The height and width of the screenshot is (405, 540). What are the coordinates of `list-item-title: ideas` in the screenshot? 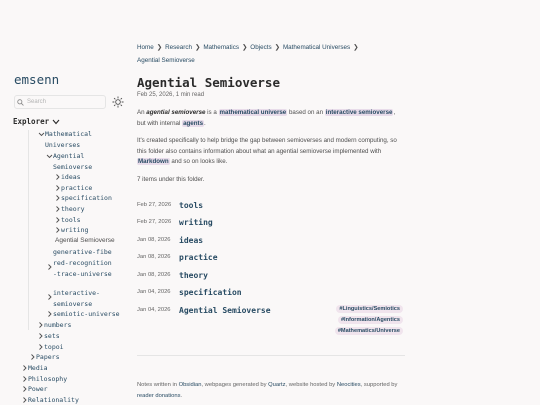 It's located at (191, 240).